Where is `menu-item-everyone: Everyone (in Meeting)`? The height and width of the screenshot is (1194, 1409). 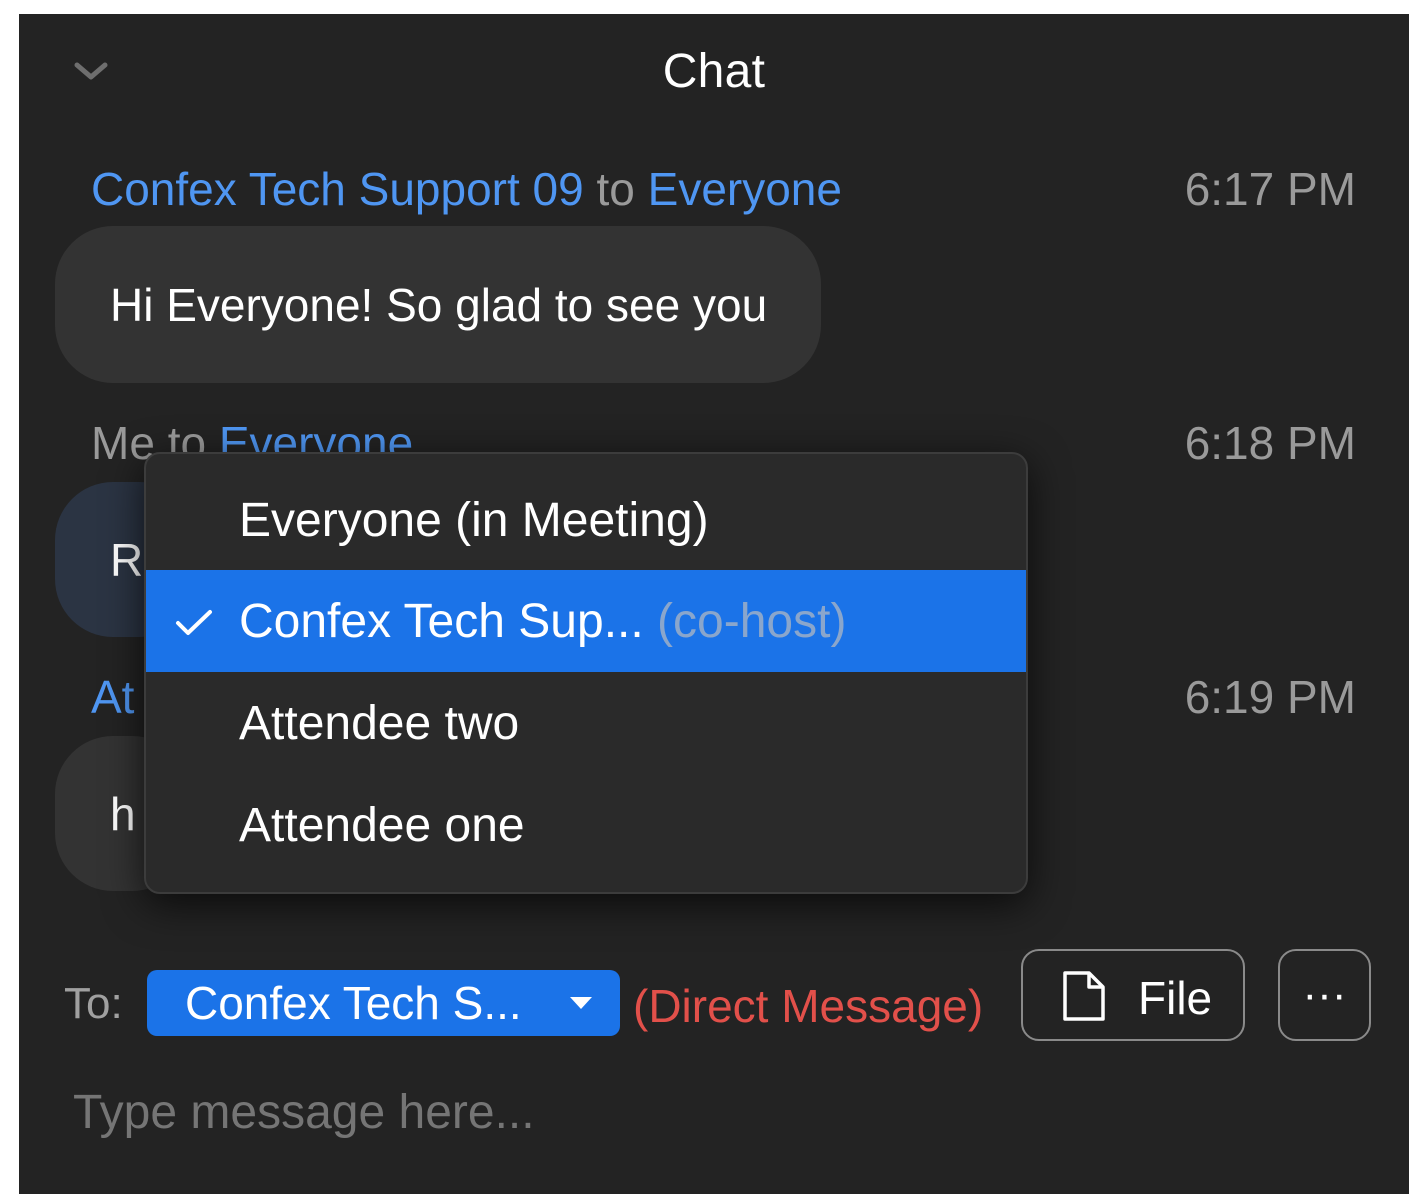
menu-item-everyone: Everyone (in Meeting) is located at coordinates (586, 520).